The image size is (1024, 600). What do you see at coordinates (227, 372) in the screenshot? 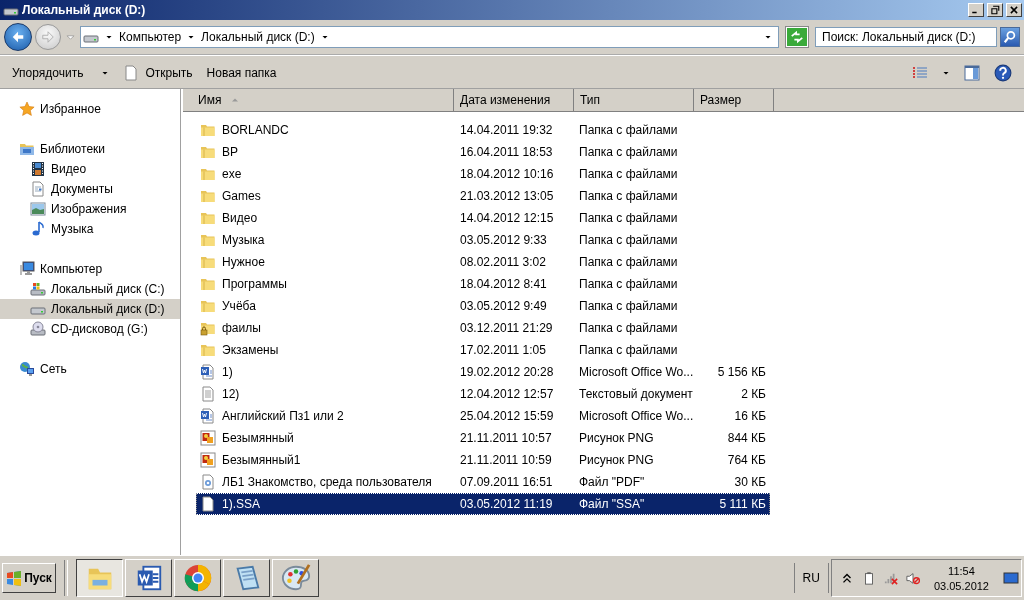
I see `file-name: 1)` at bounding box center [227, 372].